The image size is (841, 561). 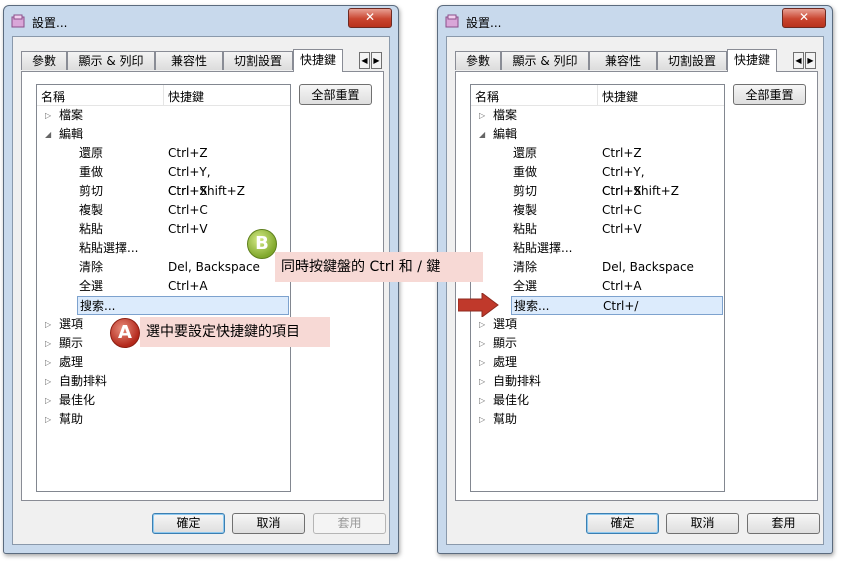 What do you see at coordinates (262, 244) in the screenshot?
I see `callout-b-badge: B` at bounding box center [262, 244].